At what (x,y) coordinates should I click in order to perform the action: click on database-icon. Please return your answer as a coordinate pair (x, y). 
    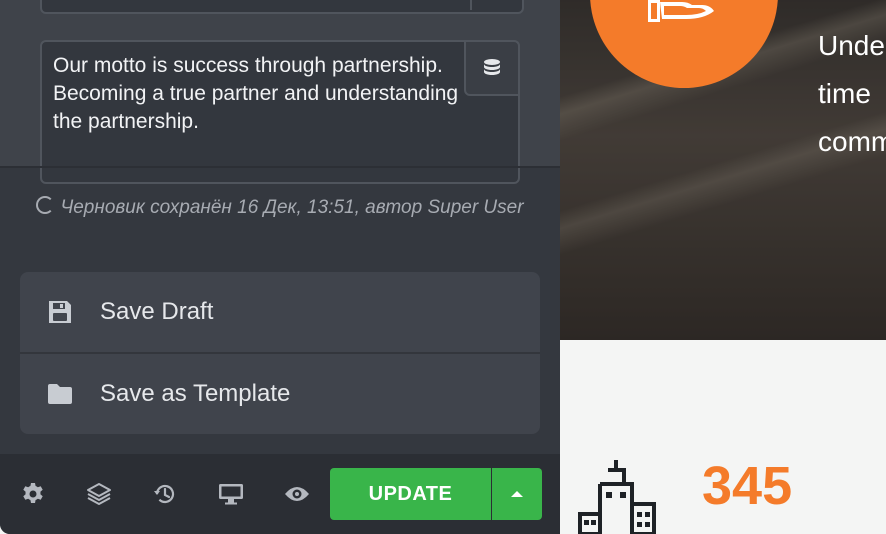
    Looking at the image, I should click on (492, 67).